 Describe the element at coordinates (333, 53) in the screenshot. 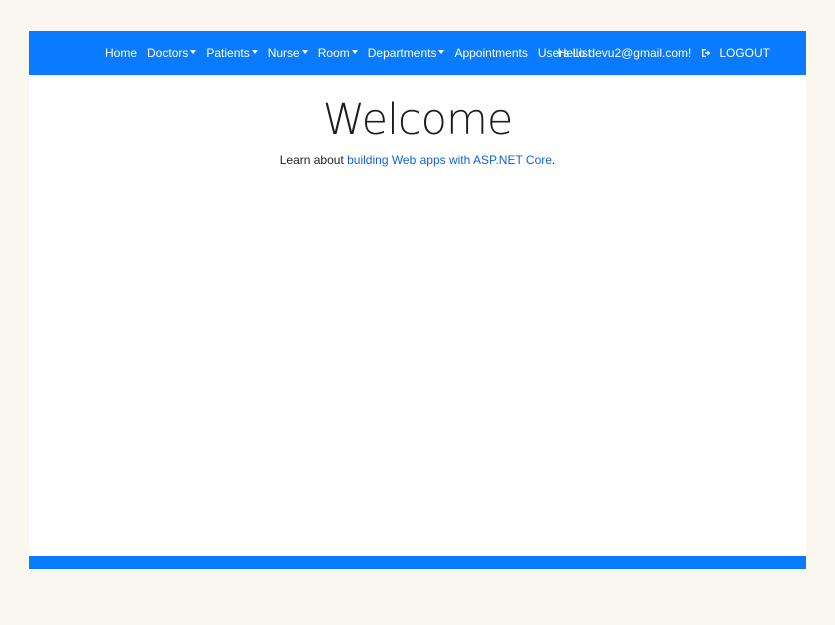

I see `nav-item-label: Room` at that location.